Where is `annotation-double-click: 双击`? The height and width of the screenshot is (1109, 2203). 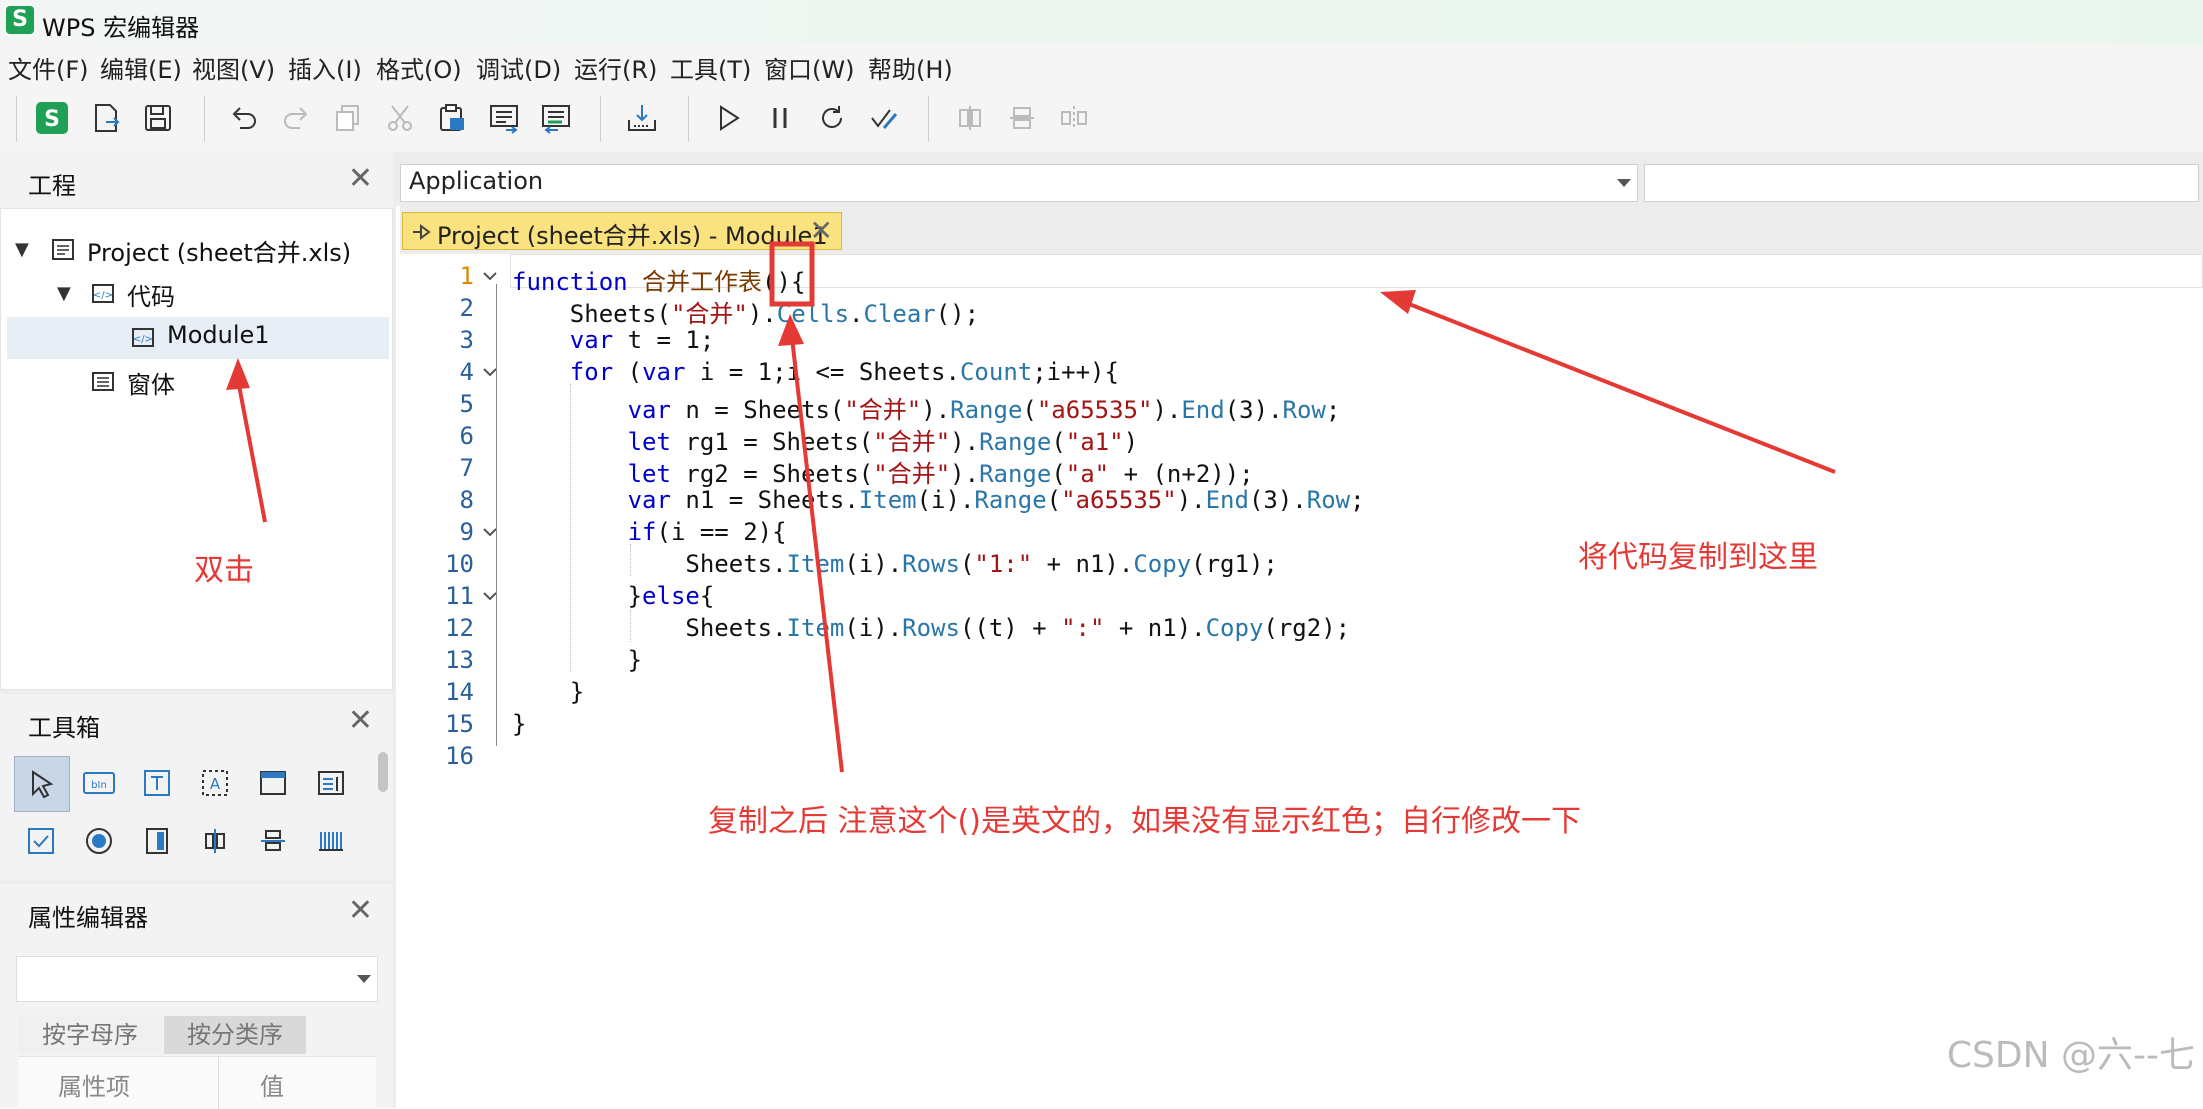 annotation-double-click: 双击 is located at coordinates (224, 570).